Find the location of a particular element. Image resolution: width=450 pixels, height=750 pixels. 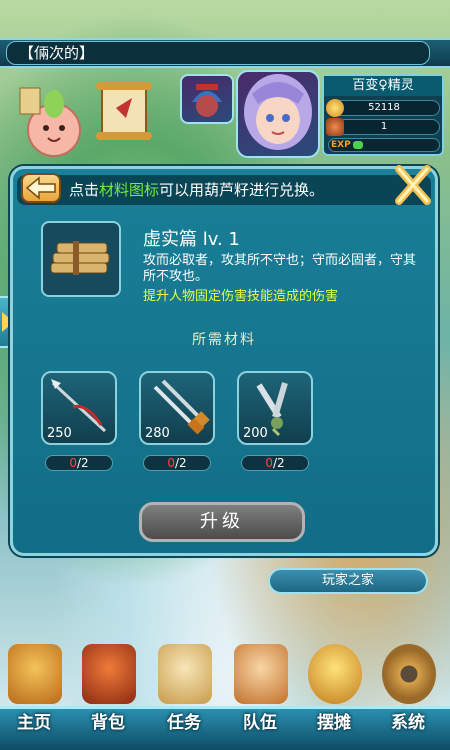

player-stats-panel: 百变♀精灵 52118 1 EXP is located at coordinates (383, 115).